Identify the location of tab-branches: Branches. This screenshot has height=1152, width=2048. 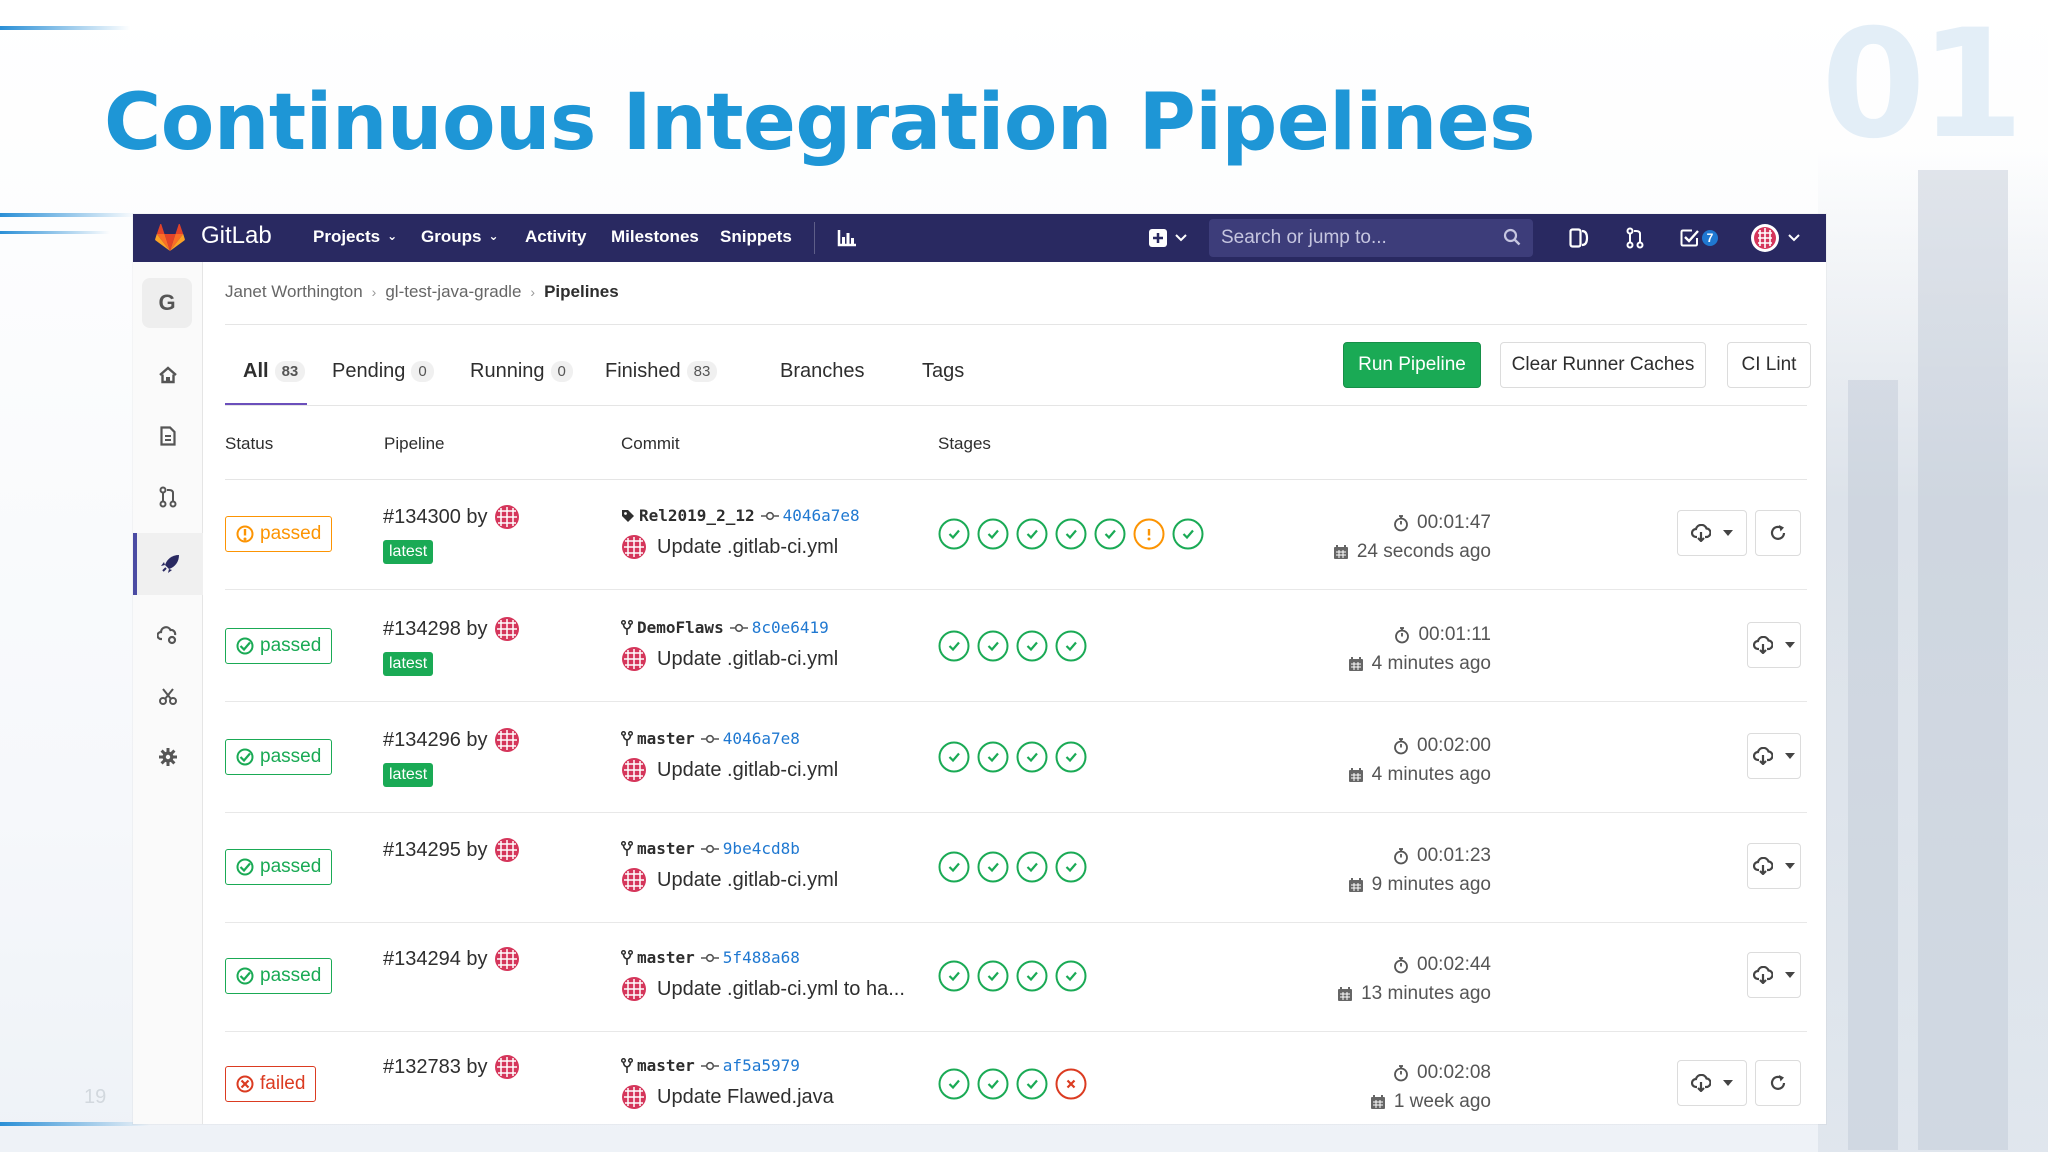
(822, 374).